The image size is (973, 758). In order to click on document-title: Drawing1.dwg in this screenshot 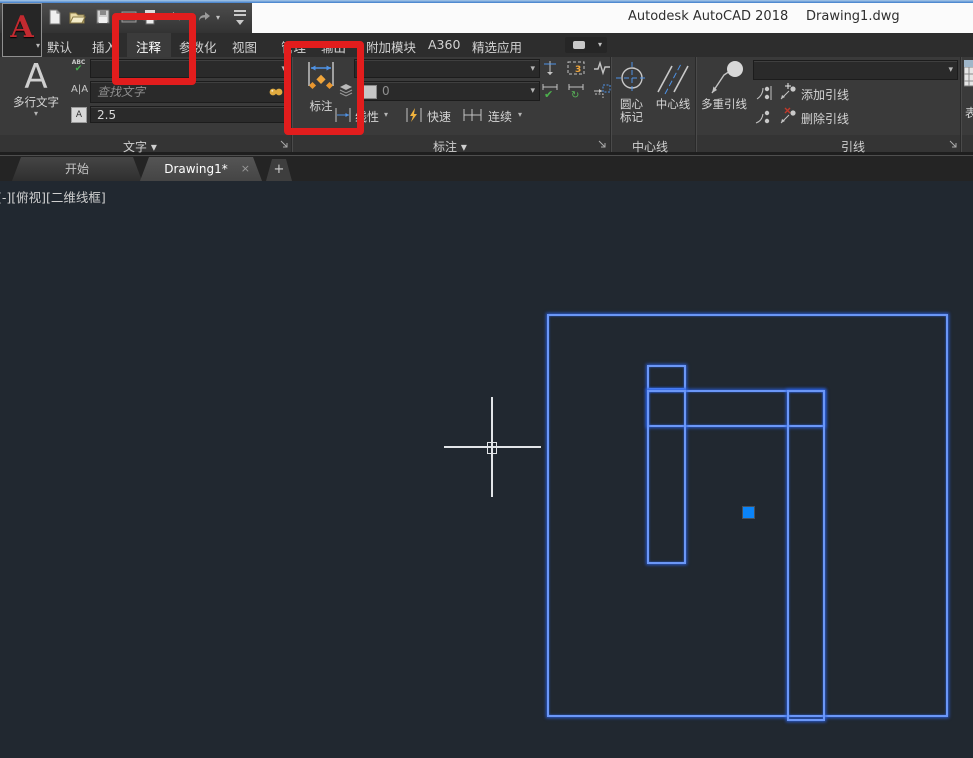, I will do `click(853, 16)`.